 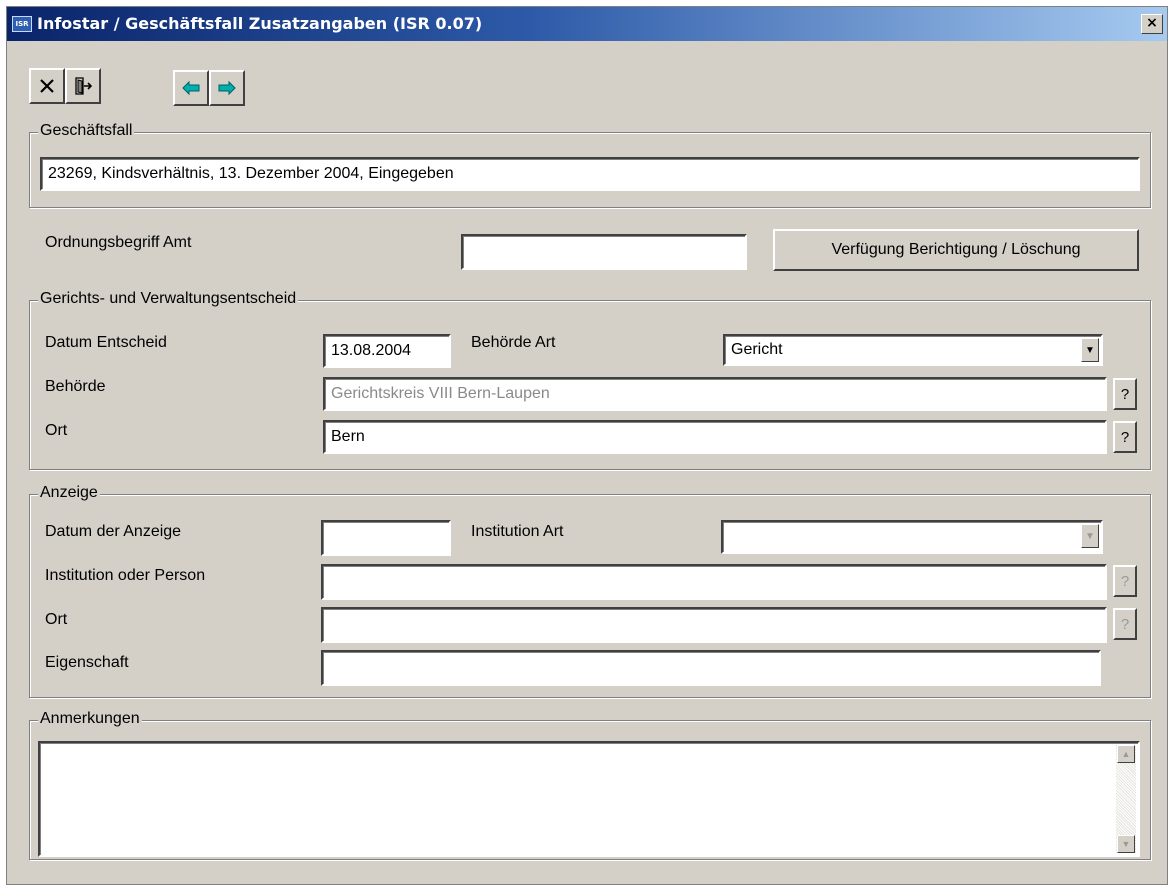 I want to click on forward-button, so click(x=227, y=88).